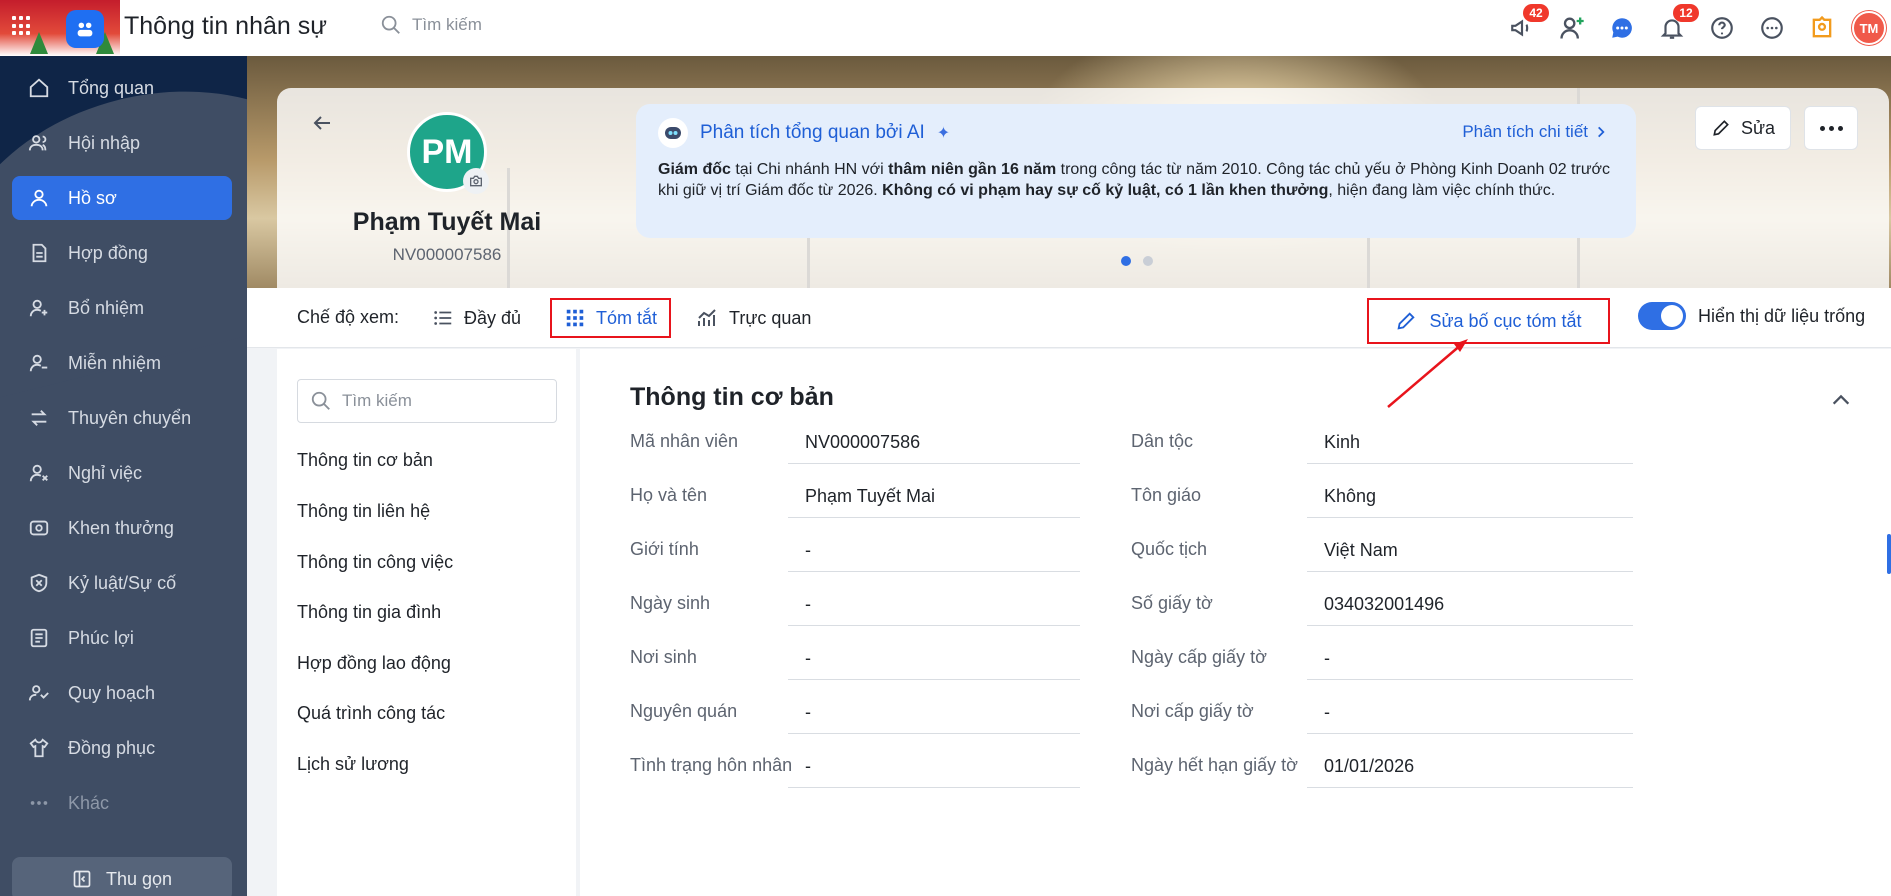  I want to click on edit-summary-layout-button: Sửa bố cục tóm tắt, so click(1488, 321).